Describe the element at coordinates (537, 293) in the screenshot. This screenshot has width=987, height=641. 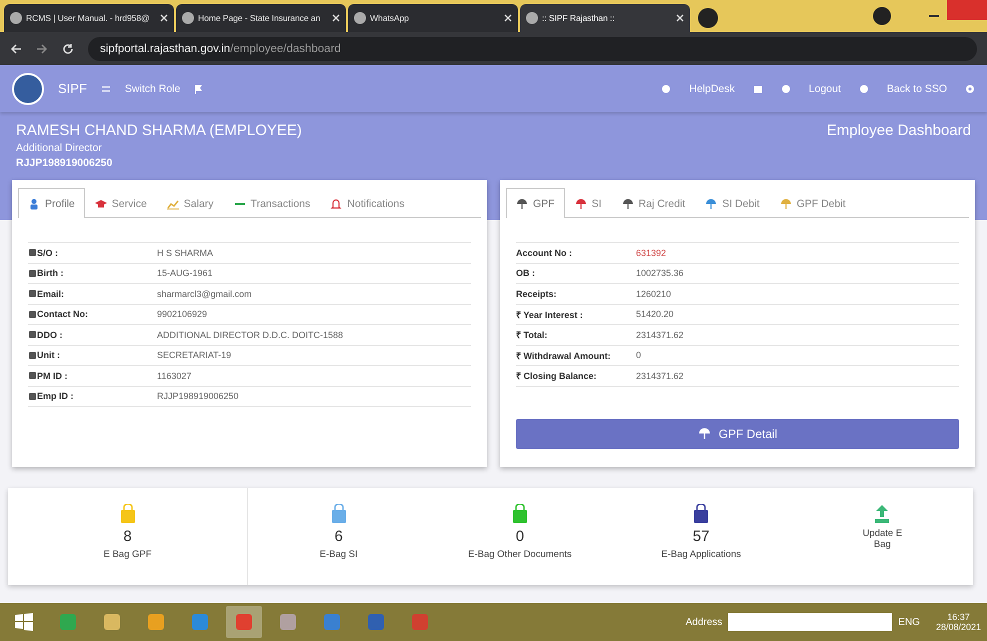
I see `field-label: Receipts:` at that location.